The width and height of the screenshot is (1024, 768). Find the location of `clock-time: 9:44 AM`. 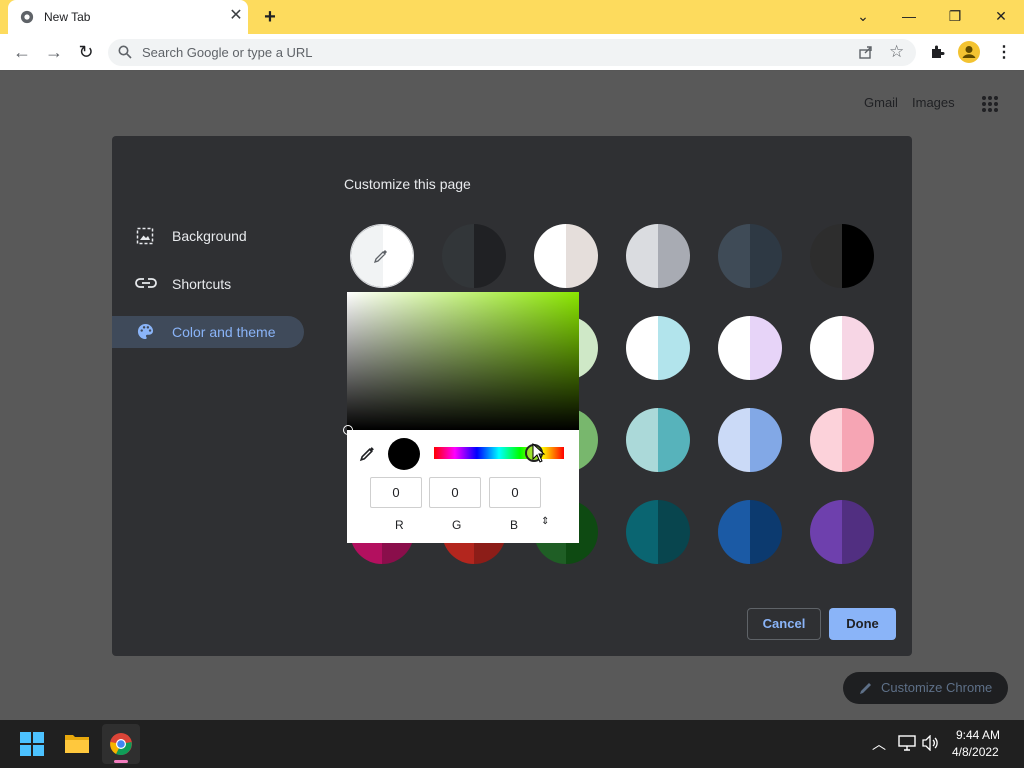

clock-time: 9:44 AM is located at coordinates (978, 735).